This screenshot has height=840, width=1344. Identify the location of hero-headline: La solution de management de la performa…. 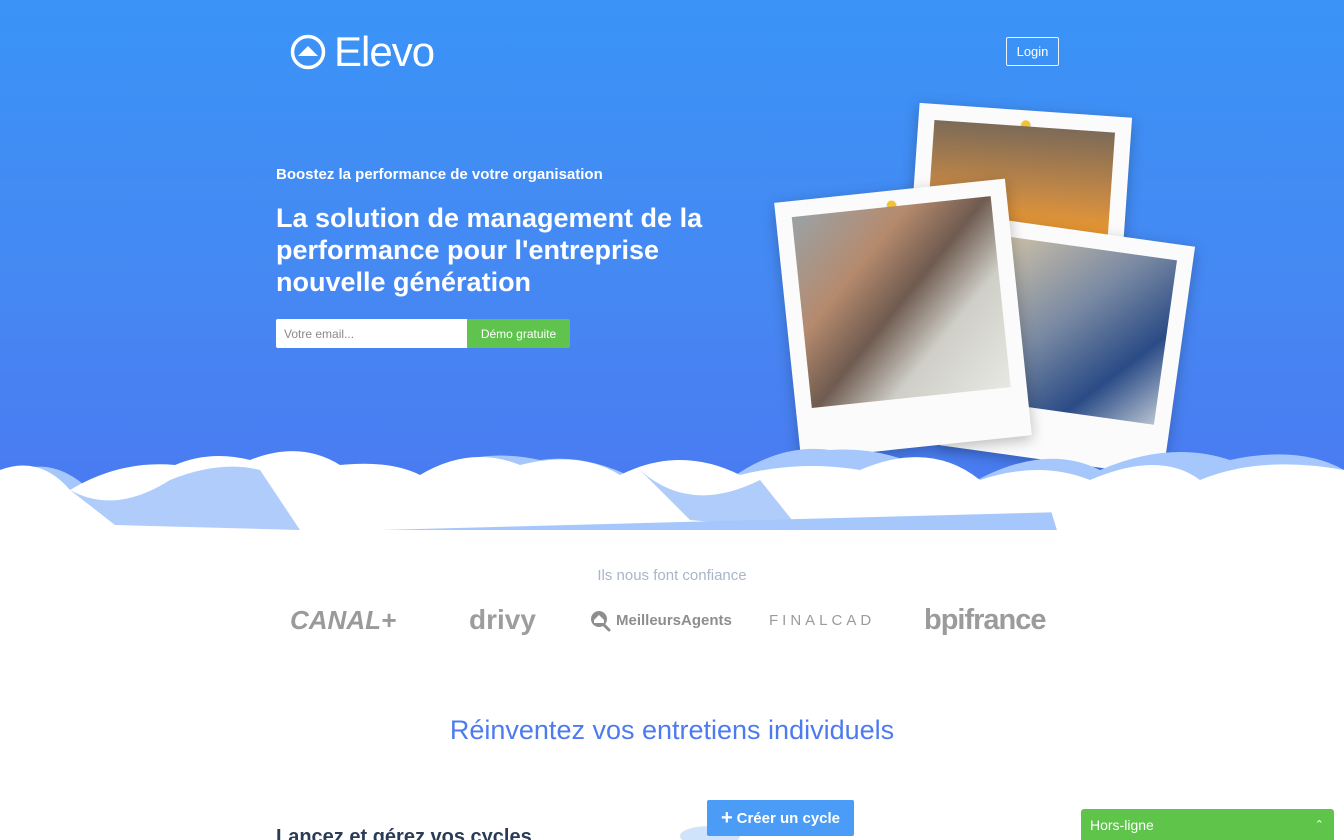
(489, 250).